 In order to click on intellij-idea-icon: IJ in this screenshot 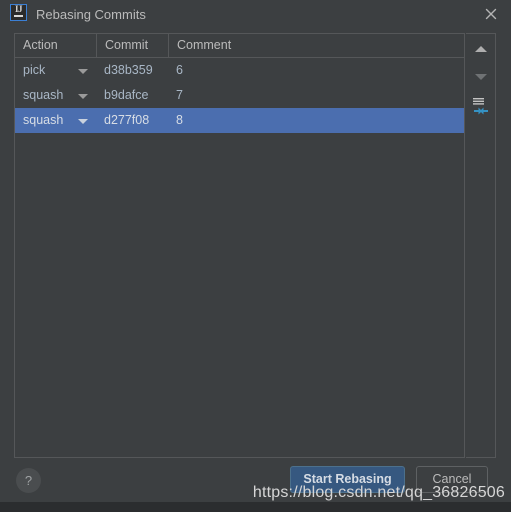, I will do `click(18, 12)`.